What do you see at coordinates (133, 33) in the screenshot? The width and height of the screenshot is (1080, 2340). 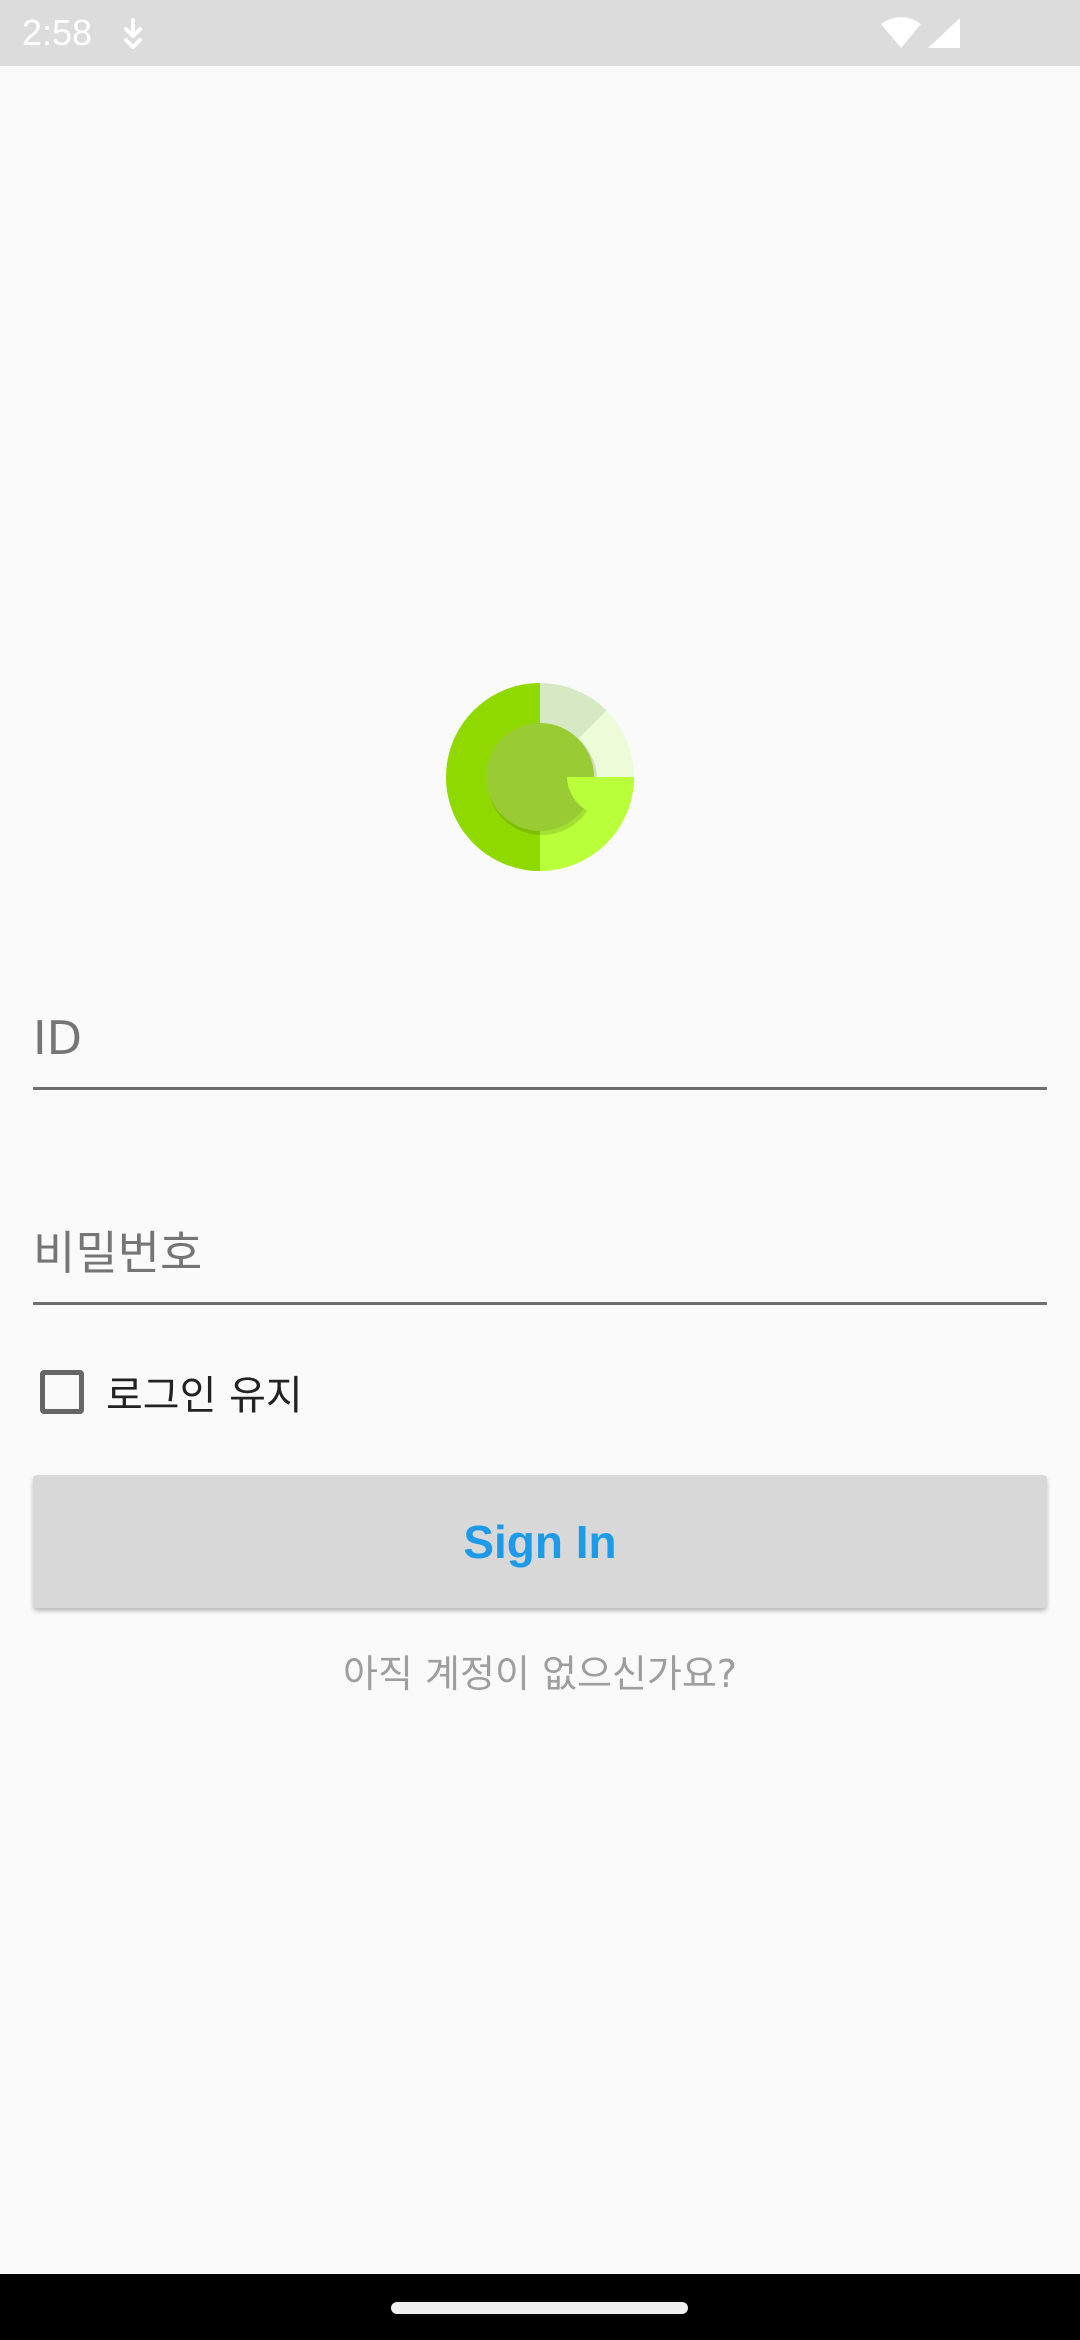 I see `download-notification-icon` at bounding box center [133, 33].